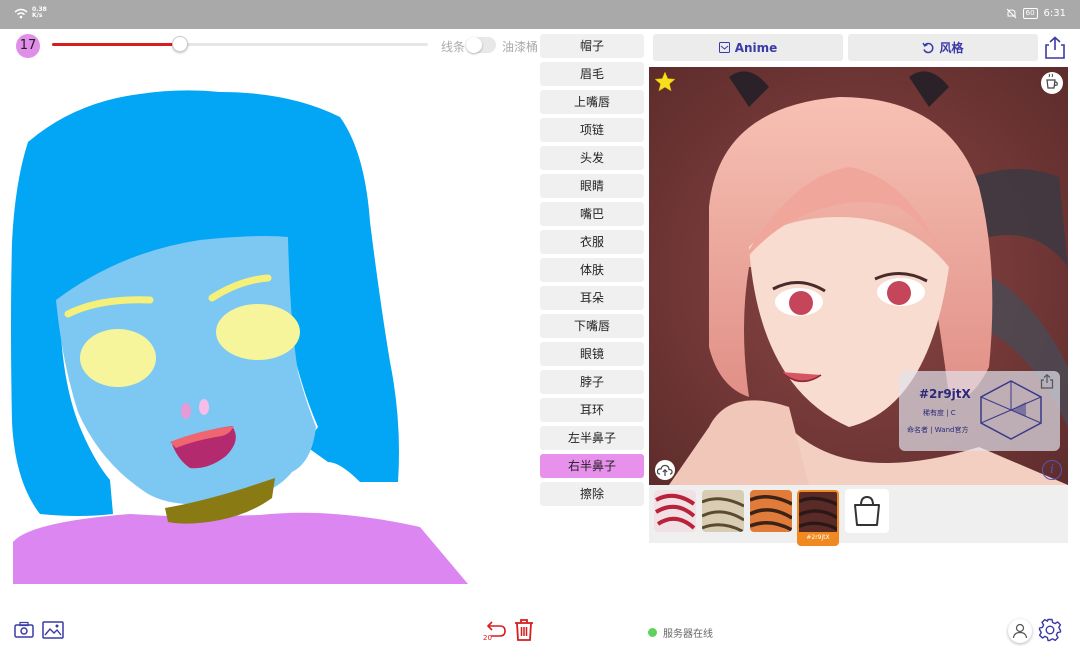  What do you see at coordinates (592, 466) in the screenshot?
I see `label-button: 右半鼻子` at bounding box center [592, 466].